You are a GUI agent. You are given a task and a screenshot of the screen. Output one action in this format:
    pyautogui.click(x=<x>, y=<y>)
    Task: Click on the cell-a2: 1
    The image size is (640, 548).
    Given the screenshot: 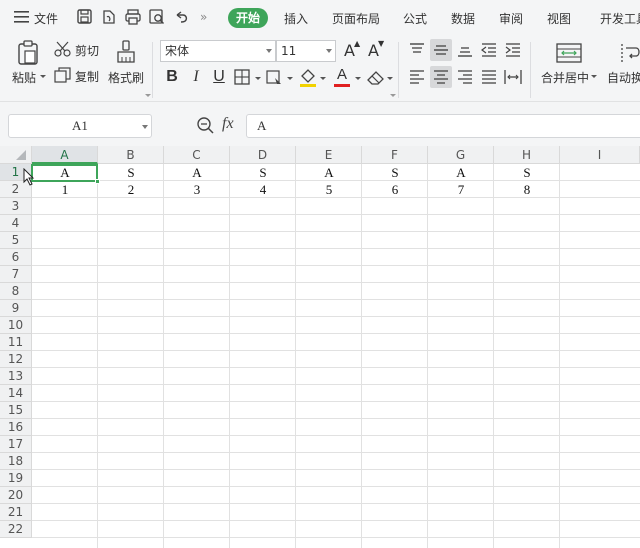 What is the action you would take?
    pyautogui.click(x=65, y=189)
    